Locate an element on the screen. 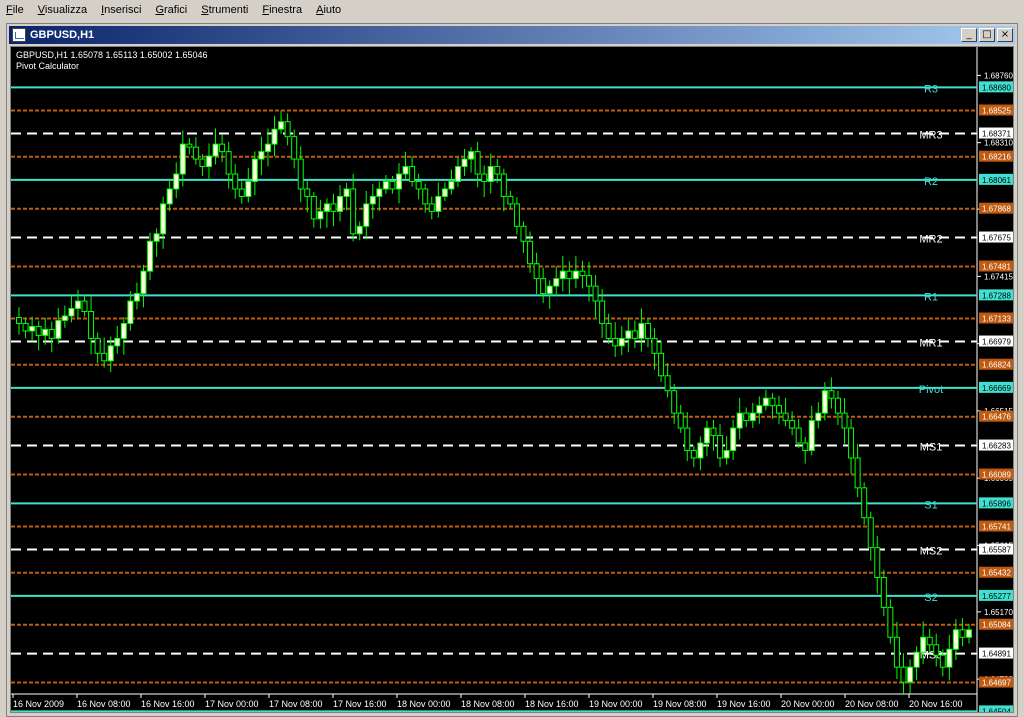 Image resolution: width=1024 pixels, height=717 pixels. time-tick-label: 20 Nov 00:00 is located at coordinates (808, 704).